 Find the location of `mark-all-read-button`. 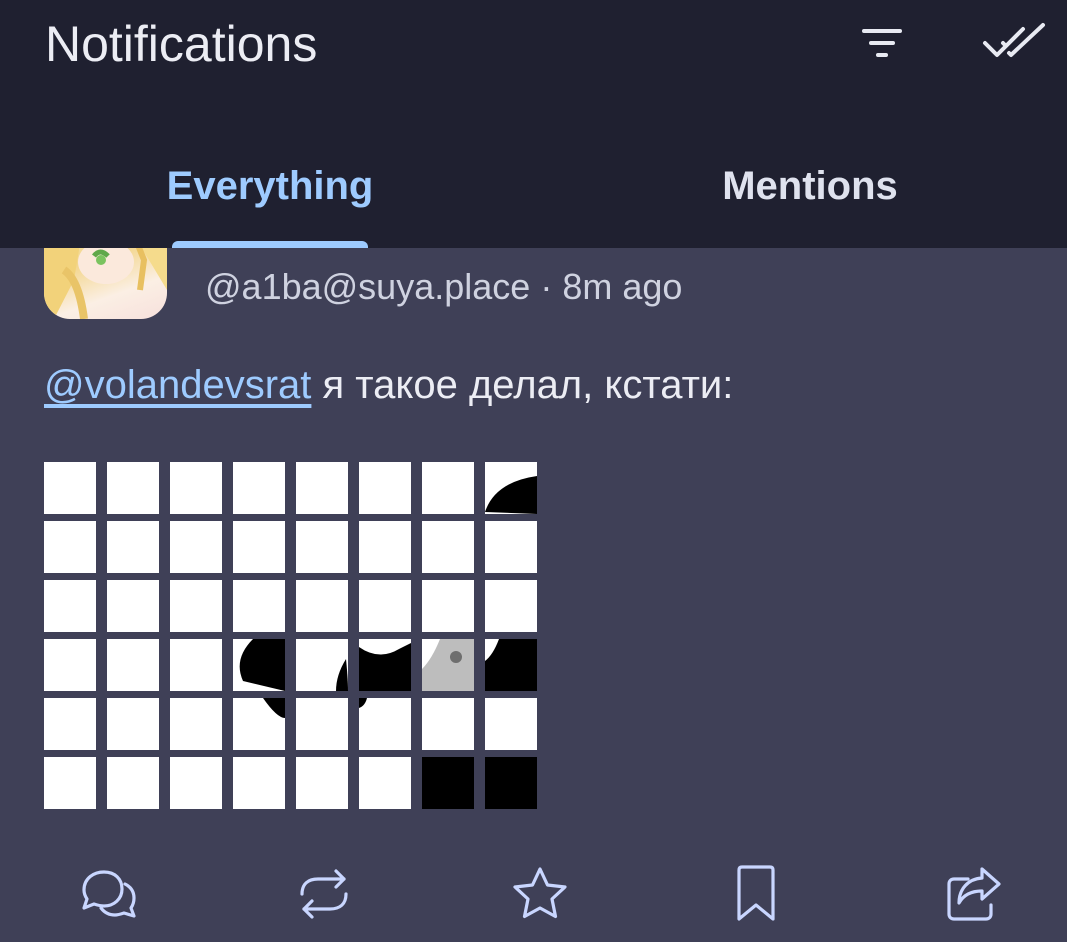

mark-all-read-button is located at coordinates (1014, 43).